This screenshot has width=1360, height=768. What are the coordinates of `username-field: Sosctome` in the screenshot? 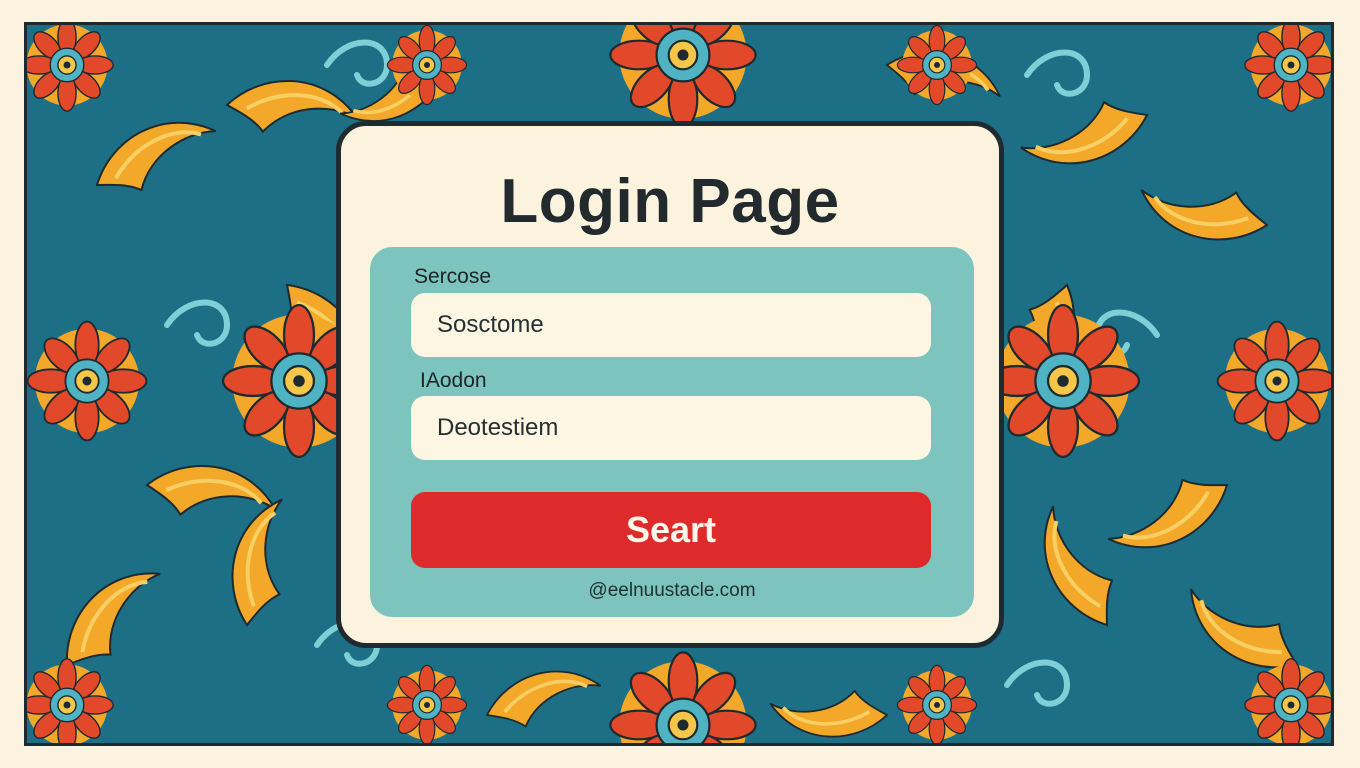 It's located at (671, 325).